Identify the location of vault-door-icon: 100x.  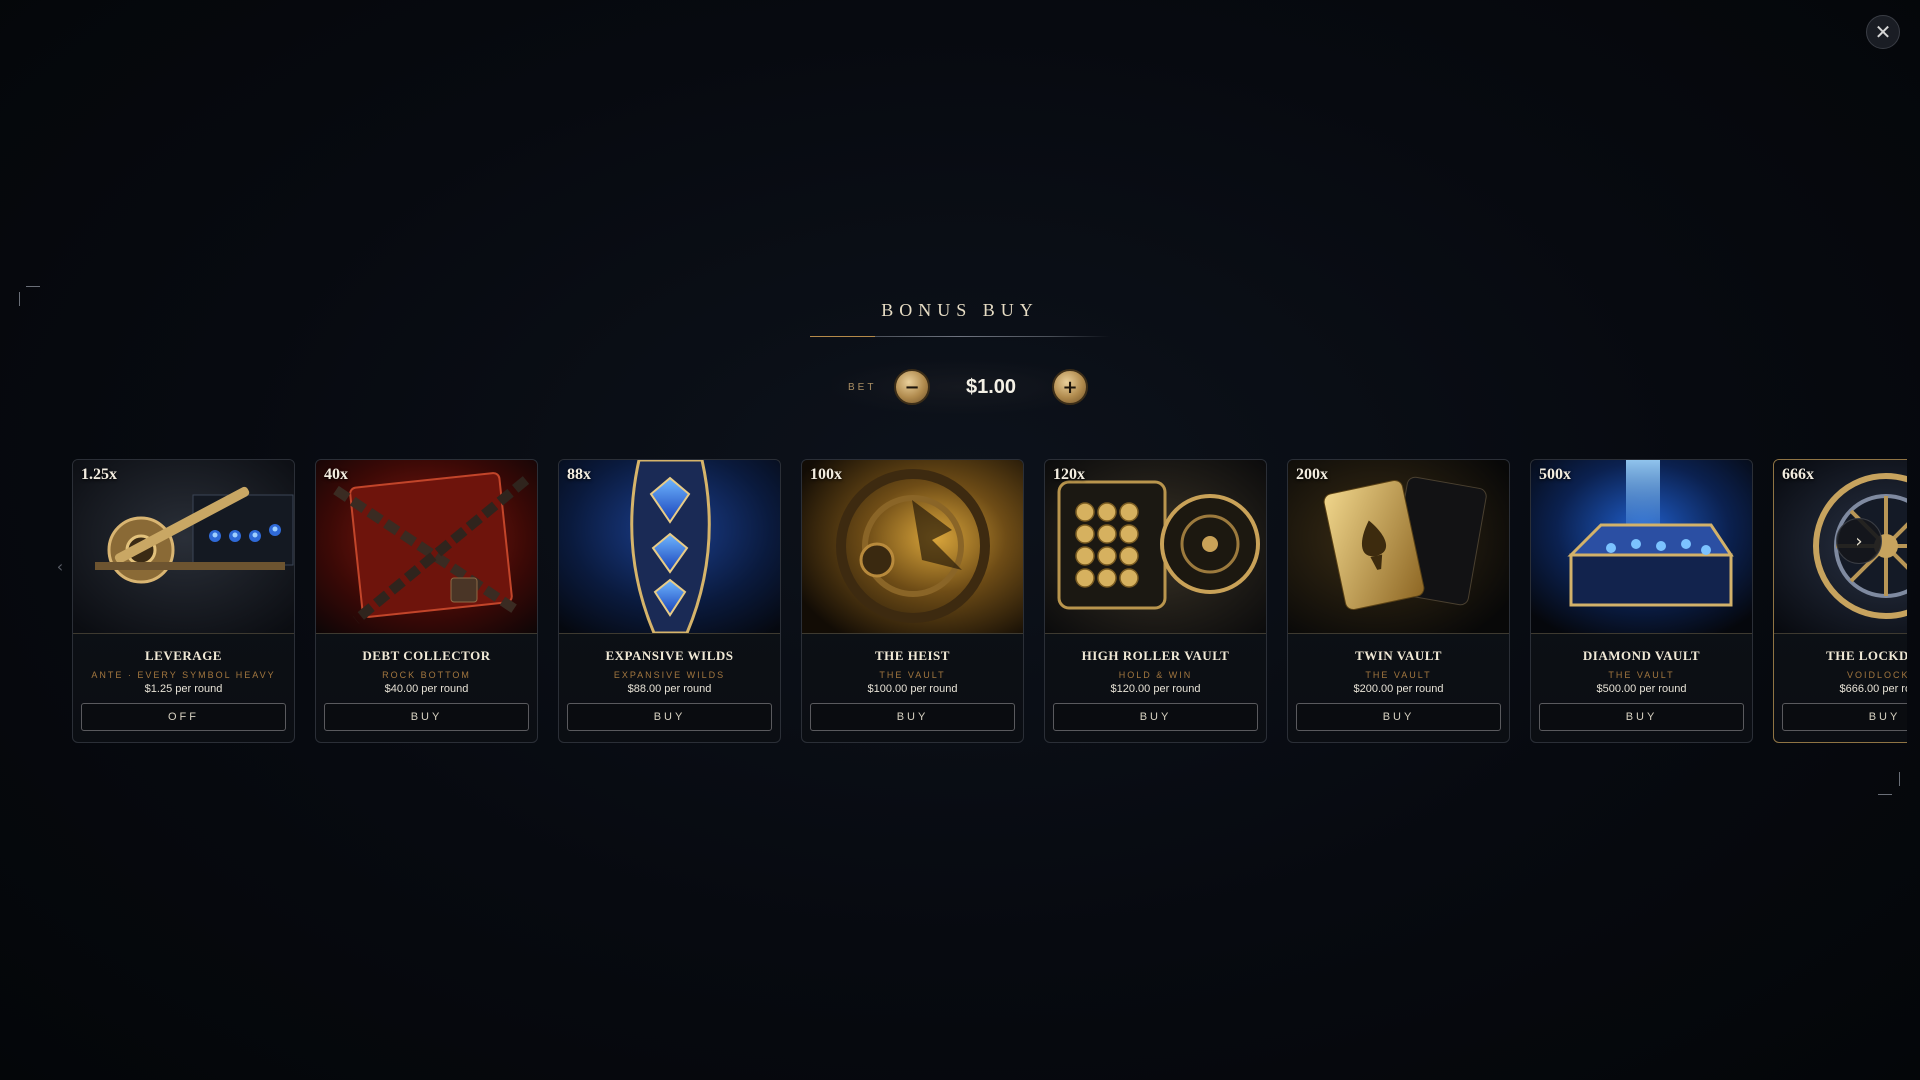
(912, 547).